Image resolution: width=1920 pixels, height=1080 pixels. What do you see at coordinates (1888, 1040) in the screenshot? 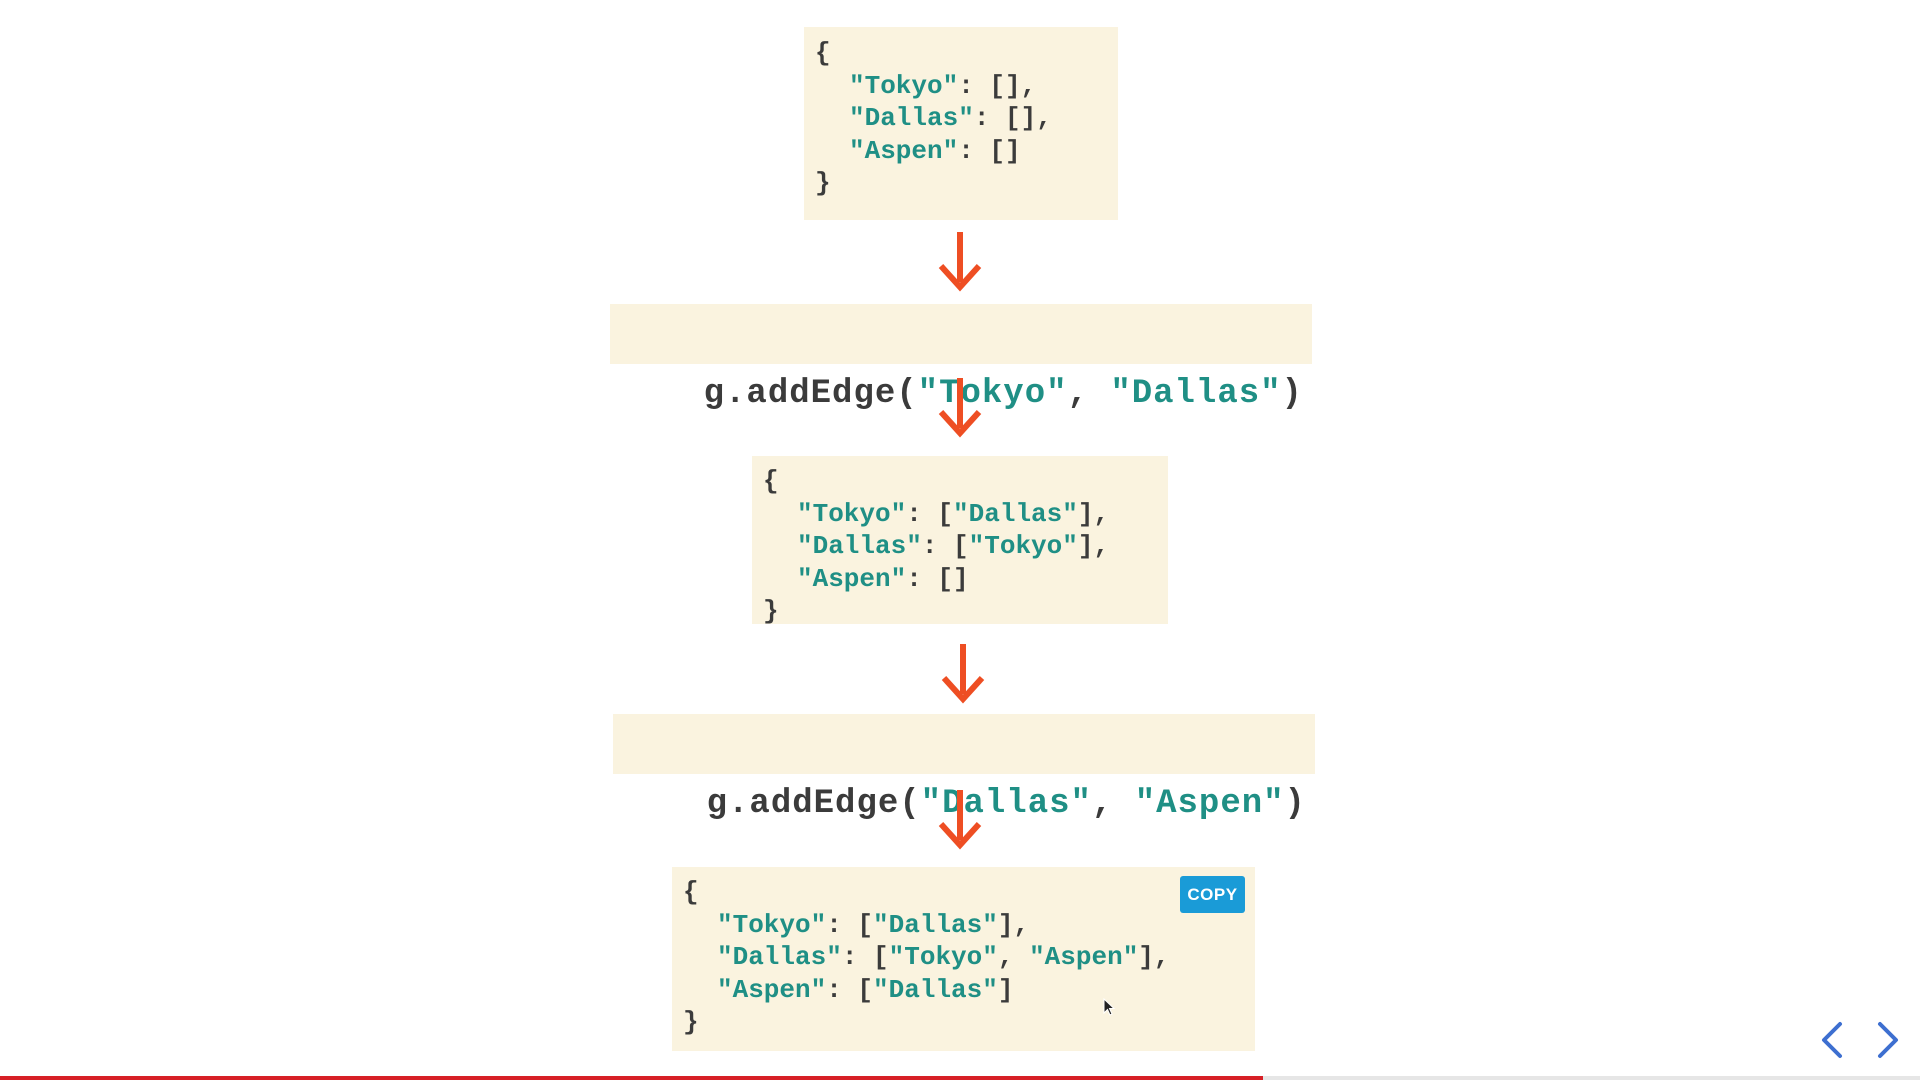
I see `chevron-right-icon` at bounding box center [1888, 1040].